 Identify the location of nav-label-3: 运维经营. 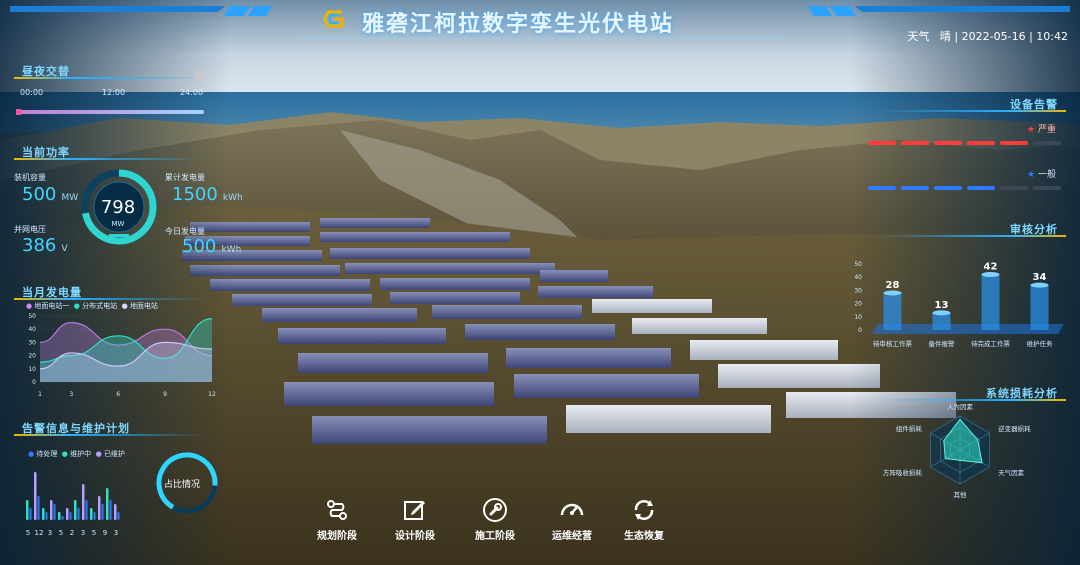
(572, 536).